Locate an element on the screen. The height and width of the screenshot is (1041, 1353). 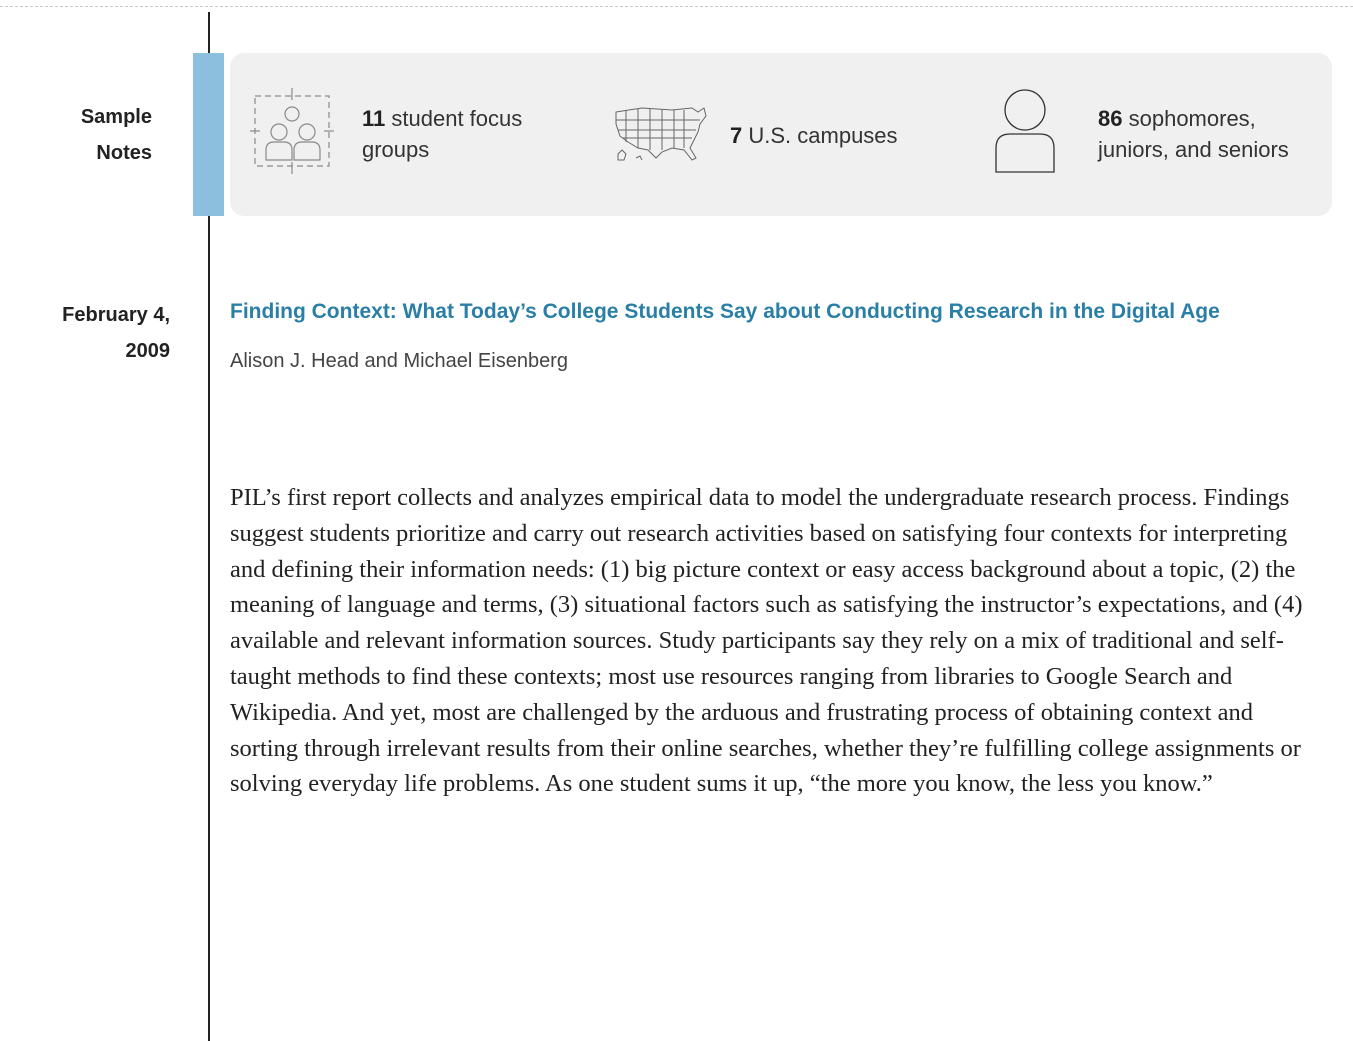
stat-number: 86 is located at coordinates (1110, 118).